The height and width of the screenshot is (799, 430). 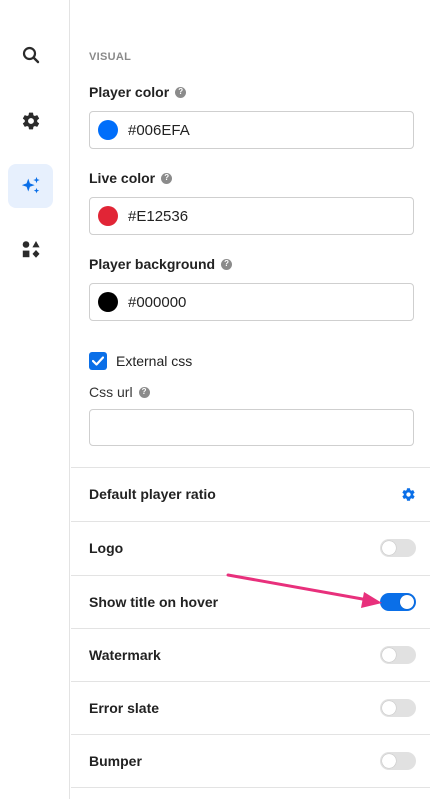 I want to click on external-css-option: External css, so click(x=140, y=361).